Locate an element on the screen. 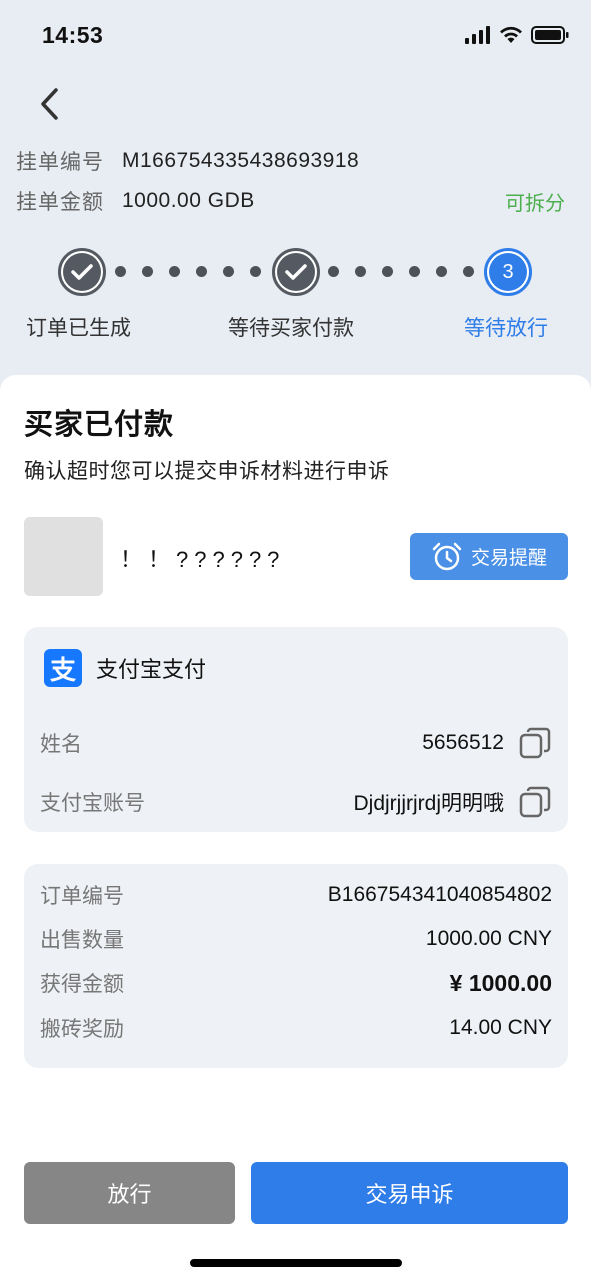 This screenshot has width=591, height=1280. sell-quantity-row: 出售数量 1000.00 CNY is located at coordinates (296, 939).